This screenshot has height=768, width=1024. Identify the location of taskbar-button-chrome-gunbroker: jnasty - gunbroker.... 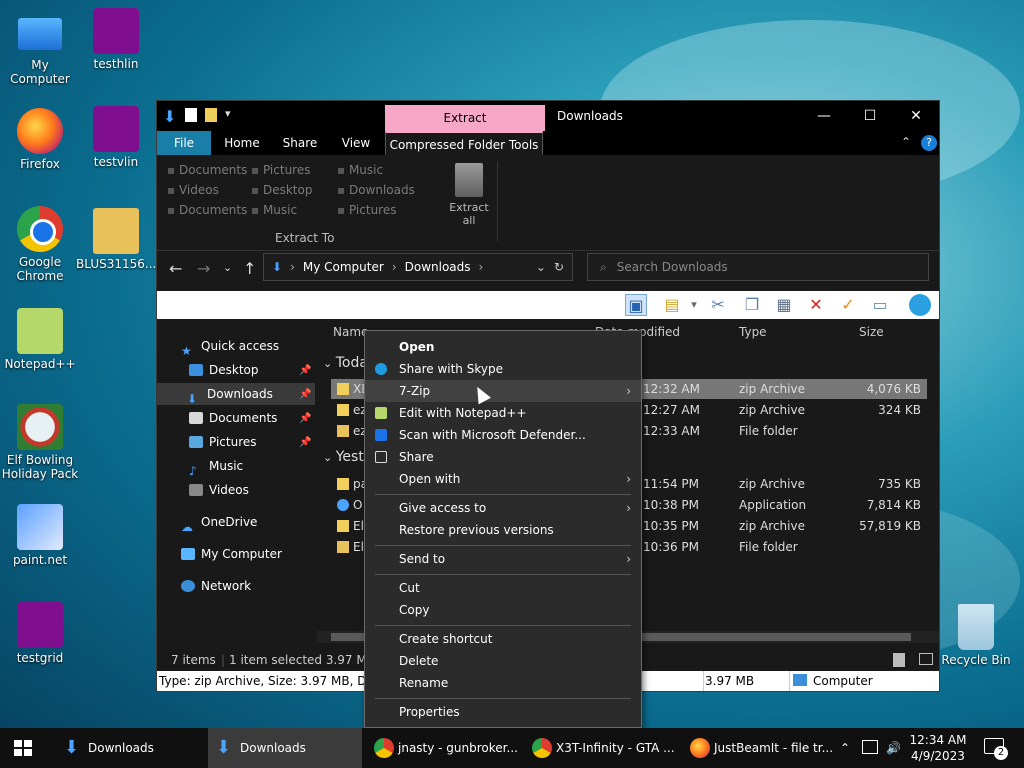
(443, 748).